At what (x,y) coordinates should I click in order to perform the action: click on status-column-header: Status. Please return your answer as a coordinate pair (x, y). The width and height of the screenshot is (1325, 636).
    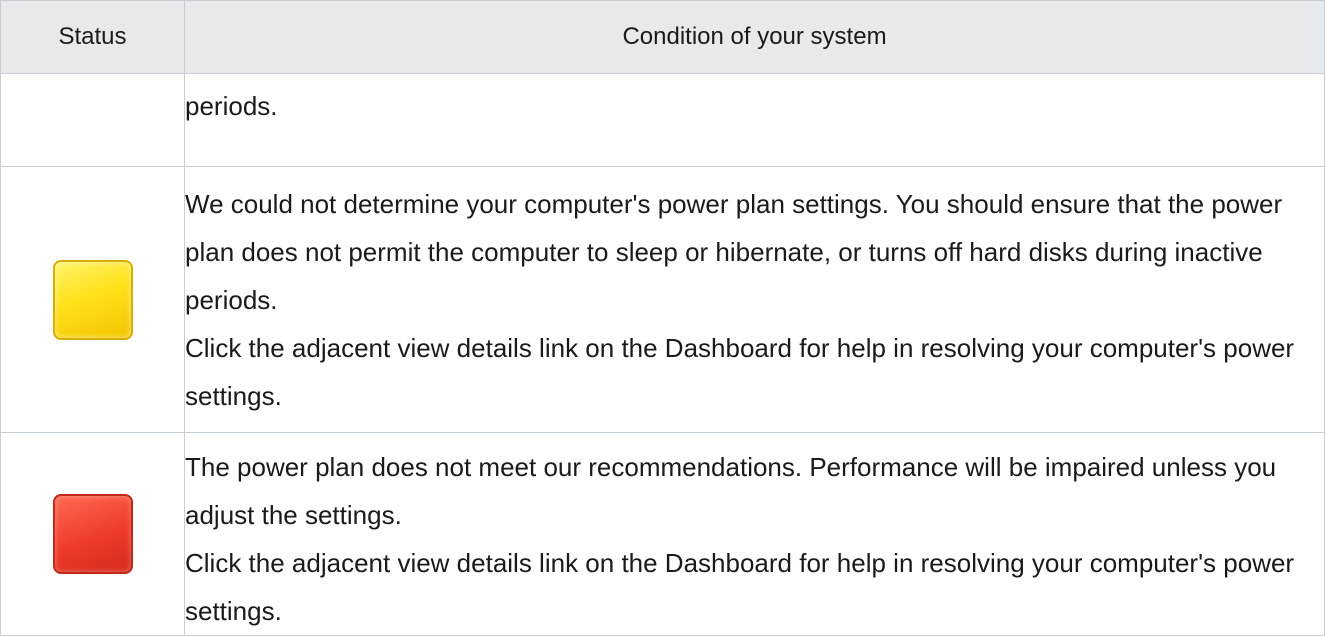
    Looking at the image, I should click on (92, 37).